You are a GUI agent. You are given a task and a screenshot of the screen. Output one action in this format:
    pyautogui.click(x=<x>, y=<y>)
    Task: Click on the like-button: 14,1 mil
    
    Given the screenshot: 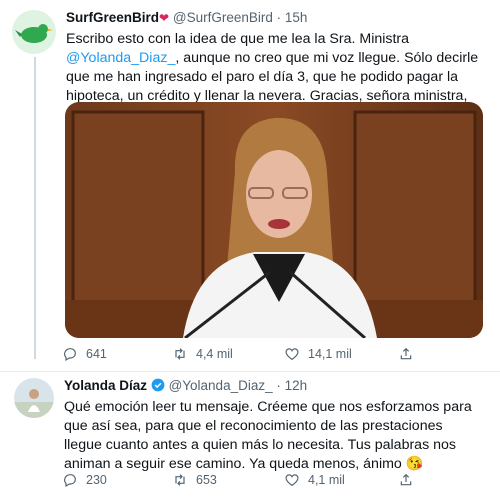 What is the action you would take?
    pyautogui.click(x=318, y=354)
    